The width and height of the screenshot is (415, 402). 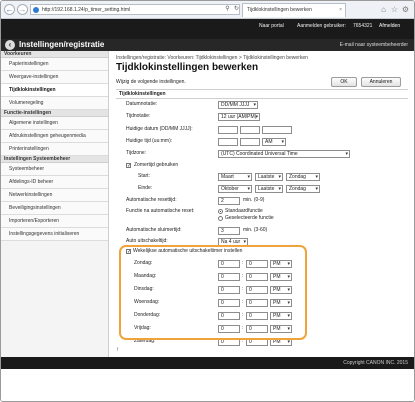 I want to click on reset-function-label: Functie na automatische reset:, so click(x=160, y=211).